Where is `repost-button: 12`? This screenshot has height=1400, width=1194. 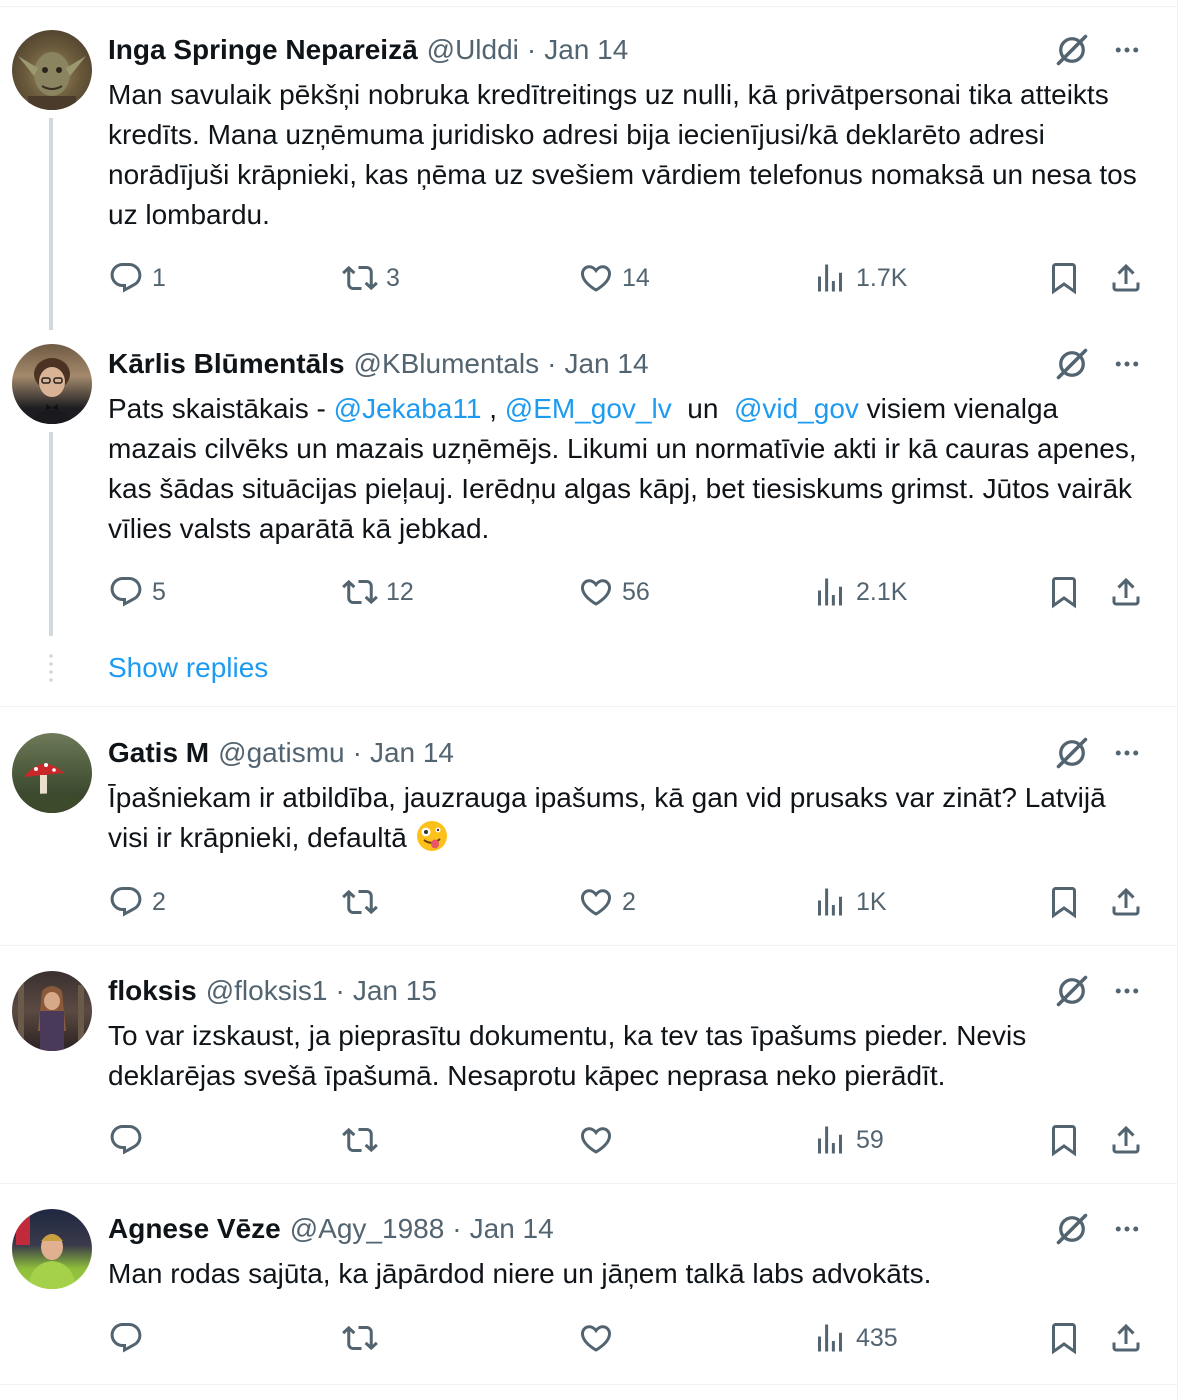 repost-button: 12 is located at coordinates (378, 592).